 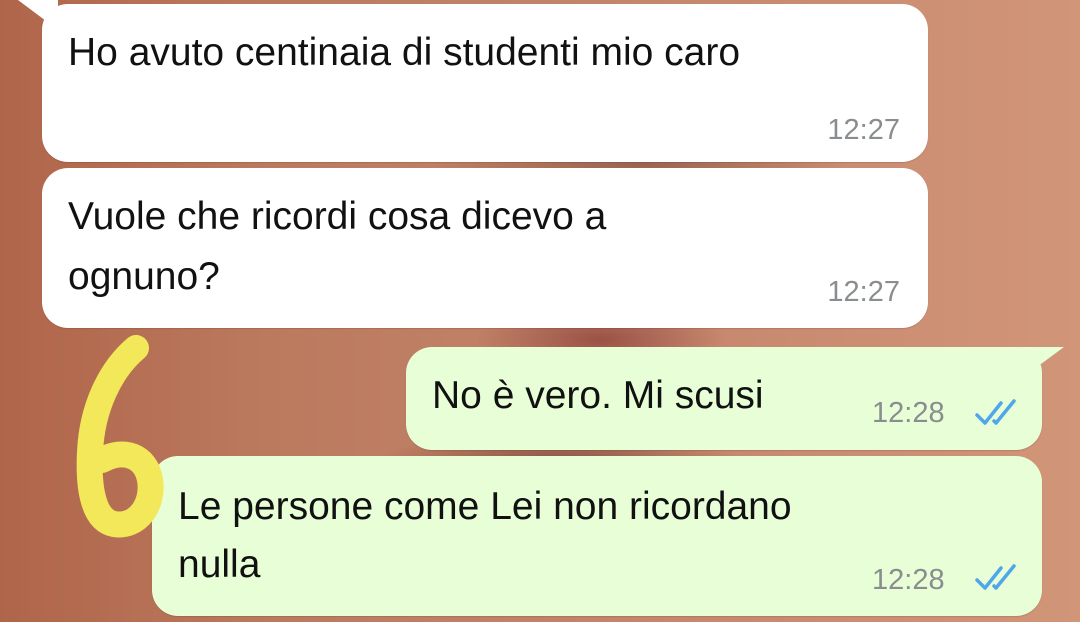 What do you see at coordinates (337, 216) in the screenshot?
I see `message-text-line: Vuole che ricordi cosa dicevo a` at bounding box center [337, 216].